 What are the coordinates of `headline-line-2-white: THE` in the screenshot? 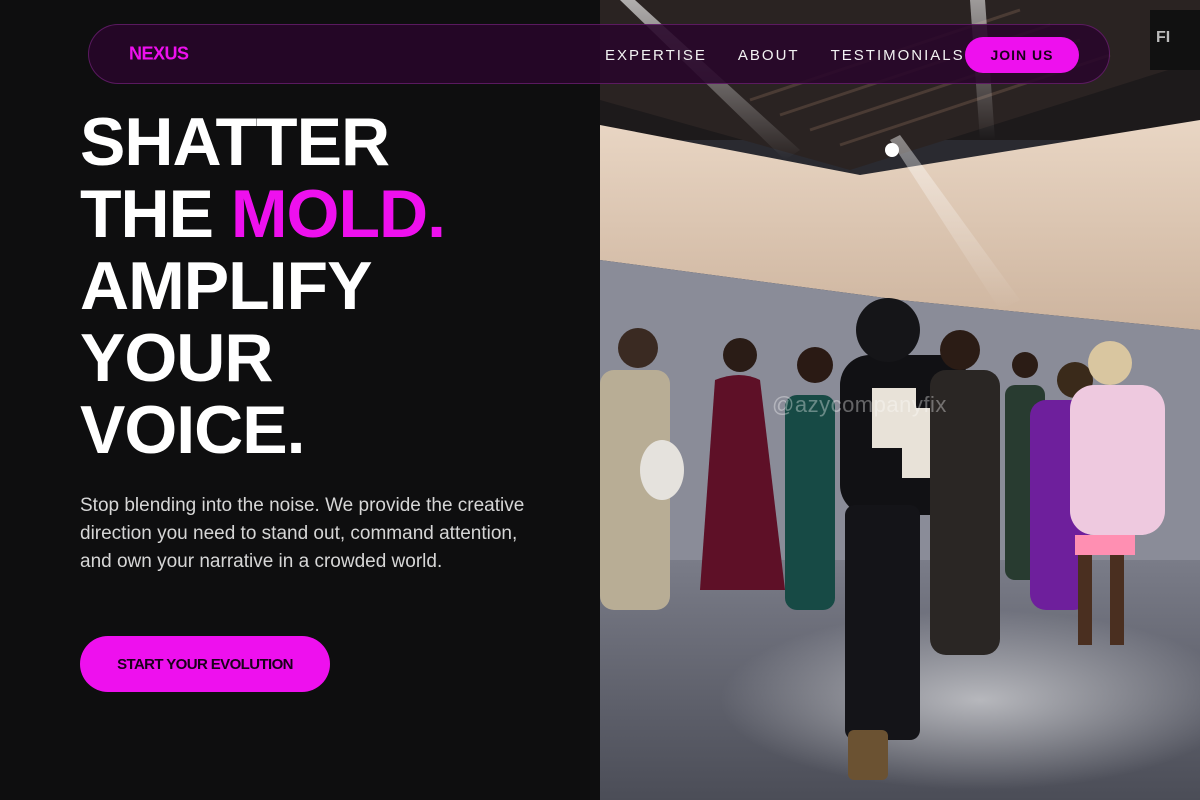 It's located at (155, 214).